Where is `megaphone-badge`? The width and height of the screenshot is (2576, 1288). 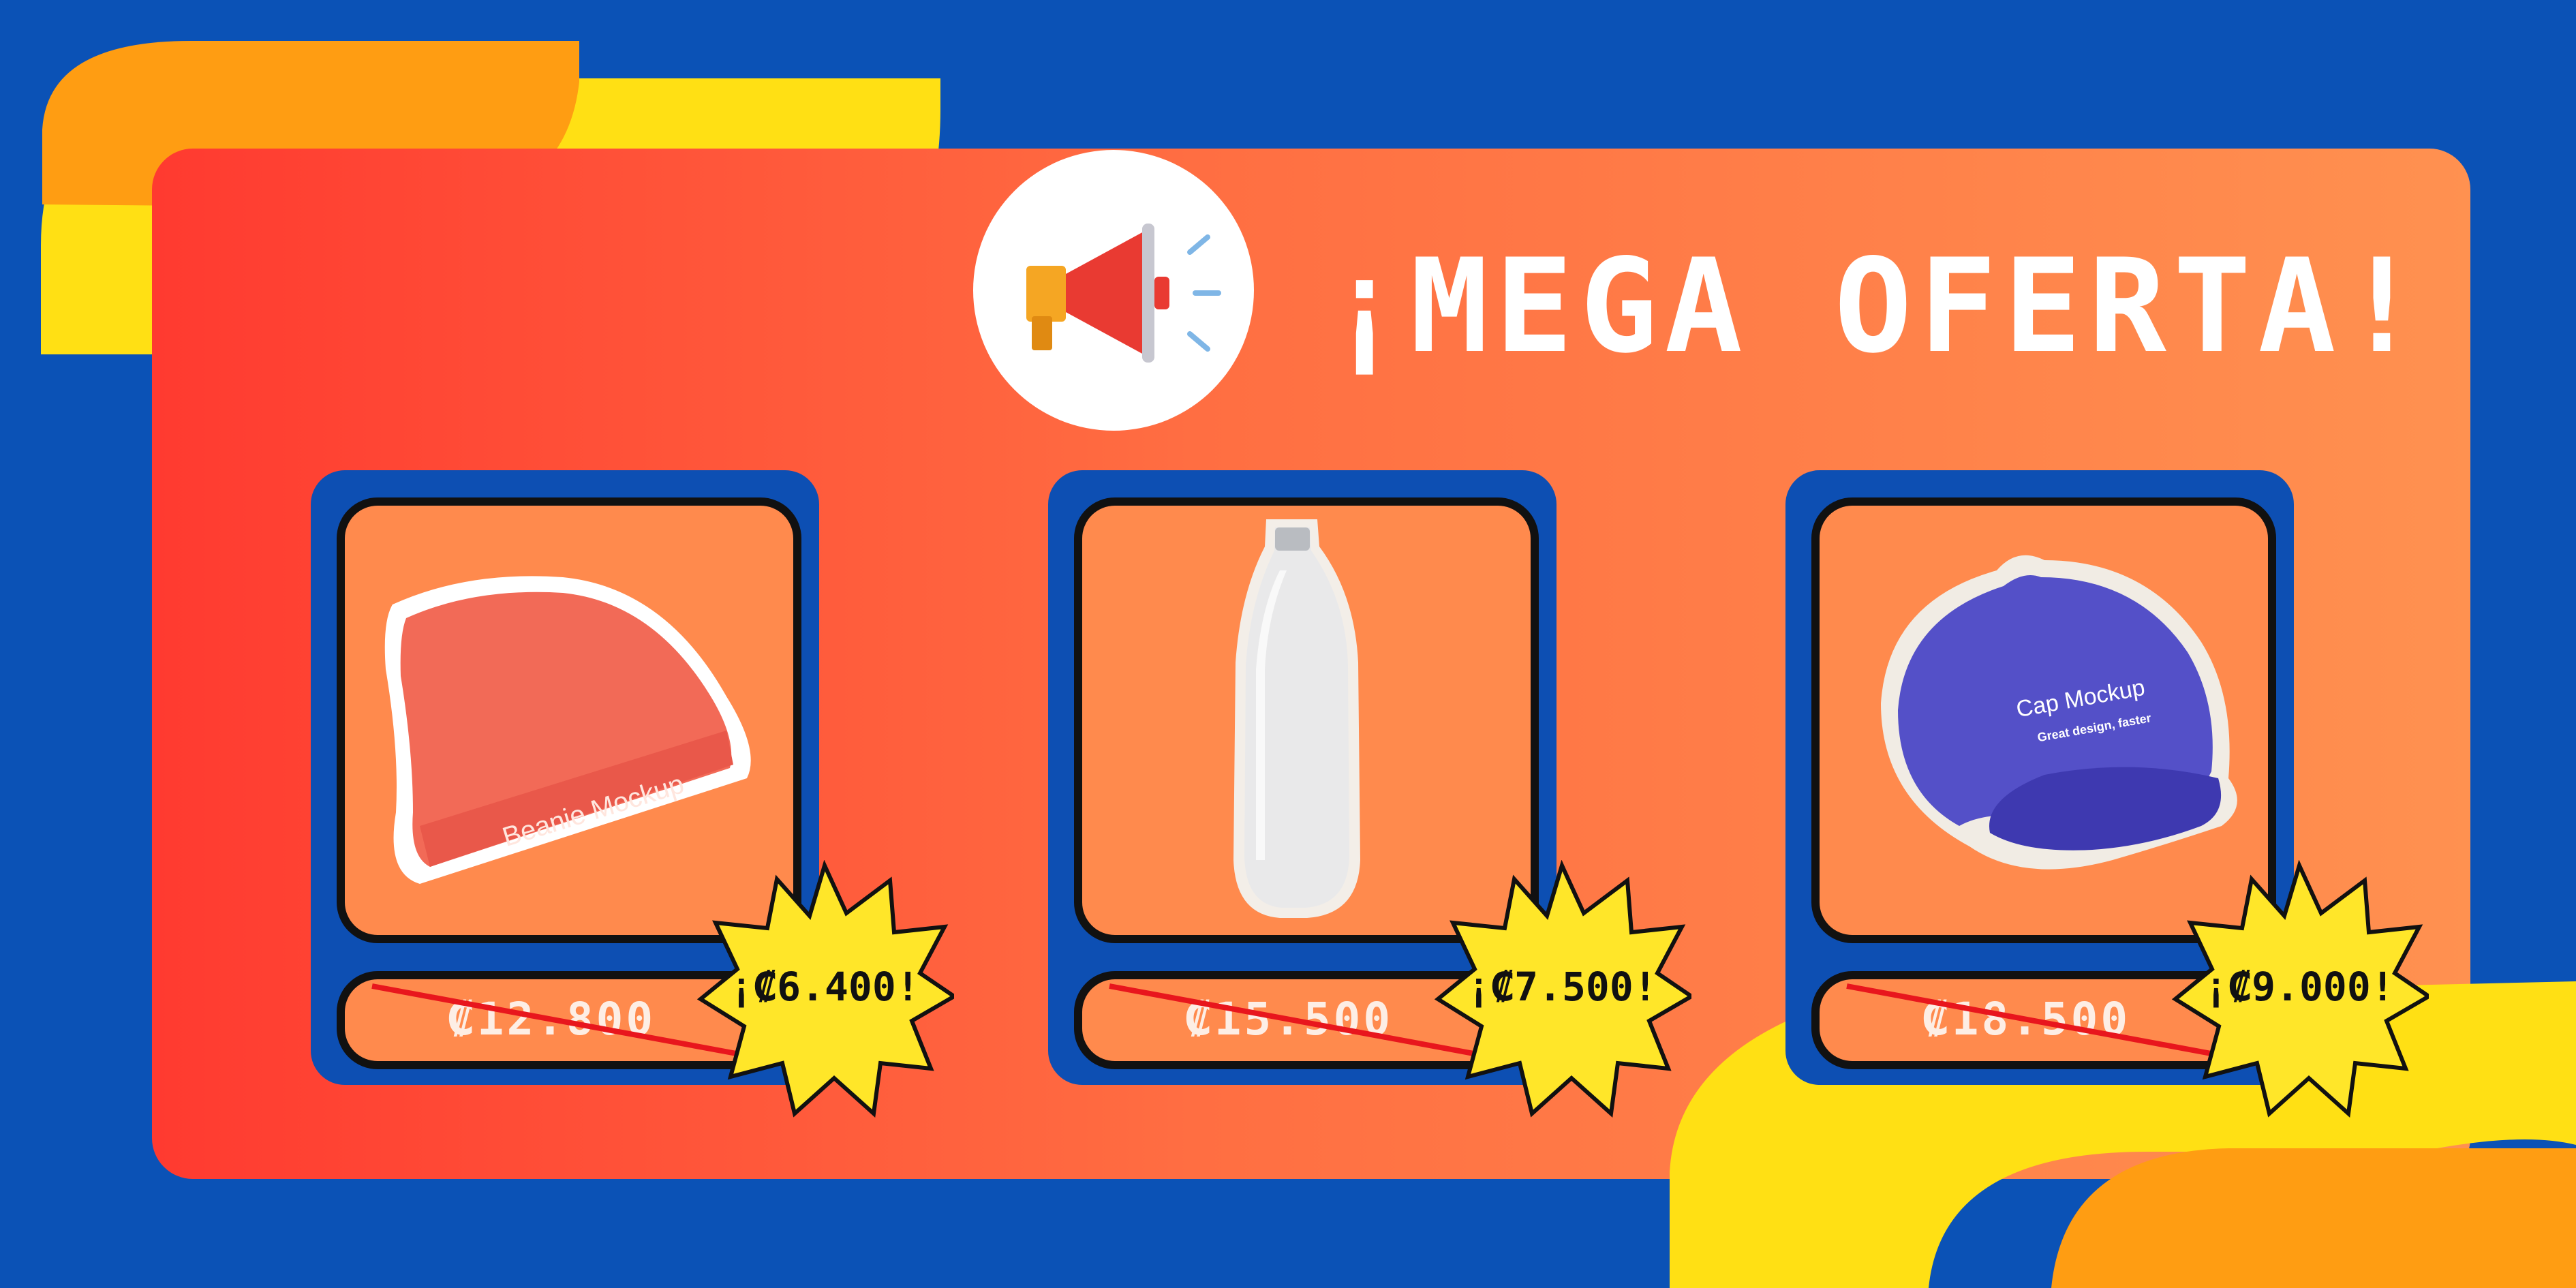 megaphone-badge is located at coordinates (1113, 290).